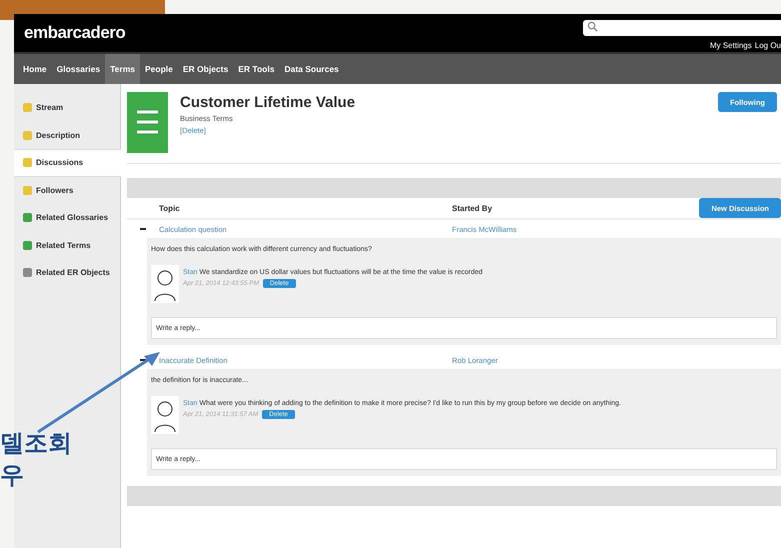 Image resolution: width=781 pixels, height=548 pixels. I want to click on user-link: Log Ou, so click(767, 45).